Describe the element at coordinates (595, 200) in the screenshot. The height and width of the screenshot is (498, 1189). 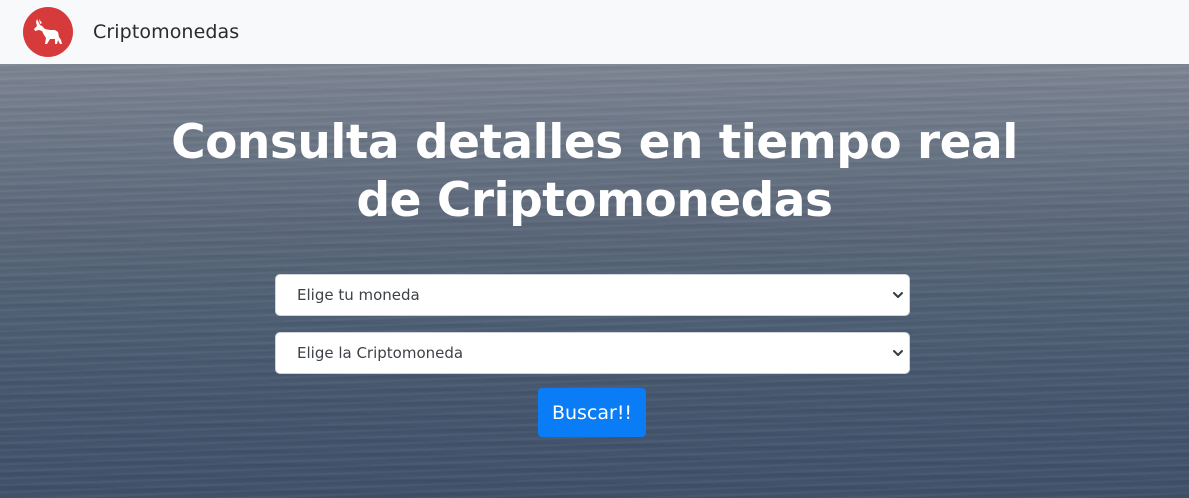
I see `title-line-2: de Criptomonedas` at that location.